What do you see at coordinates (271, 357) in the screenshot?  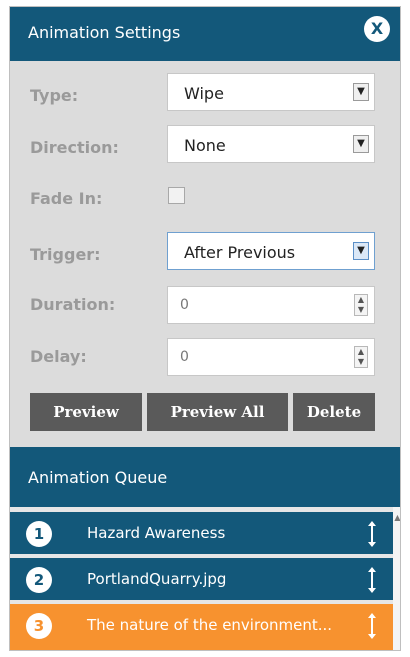 I see `delay-input: 0 ▲ ▼` at bounding box center [271, 357].